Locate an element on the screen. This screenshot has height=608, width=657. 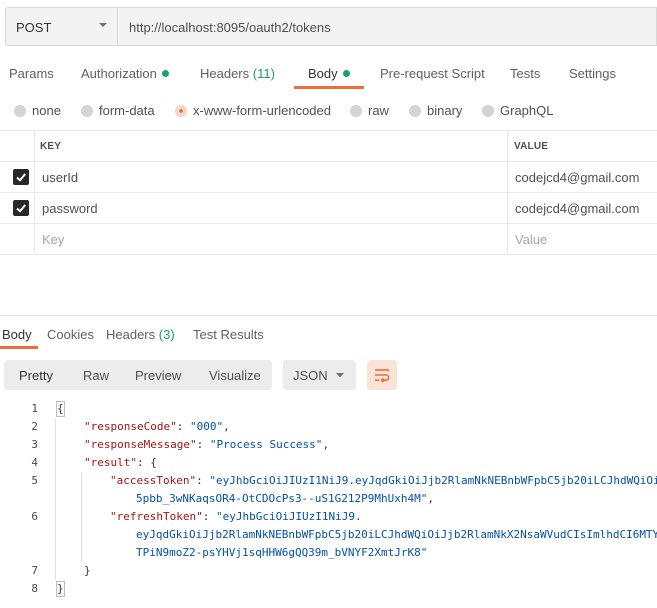
radio-graphql: GraphQL is located at coordinates (517, 110).